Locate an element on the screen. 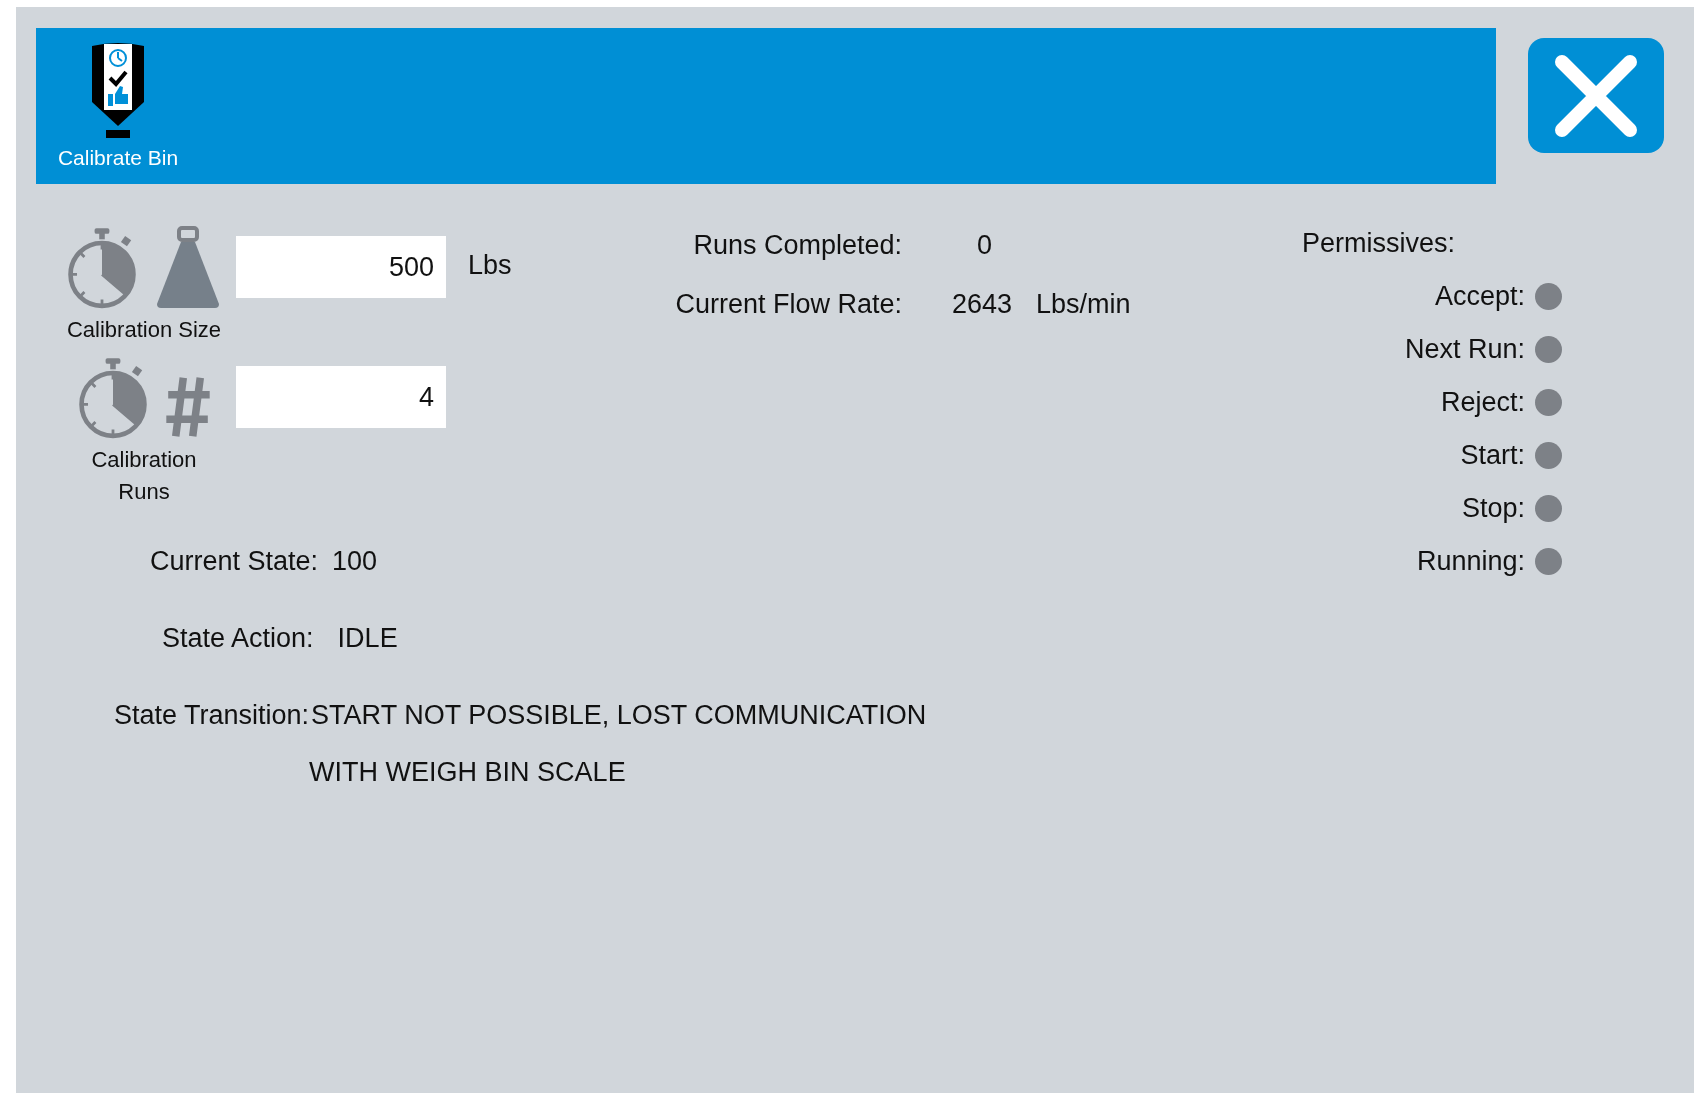  field-label: Calibration Size is located at coordinates (144, 330).